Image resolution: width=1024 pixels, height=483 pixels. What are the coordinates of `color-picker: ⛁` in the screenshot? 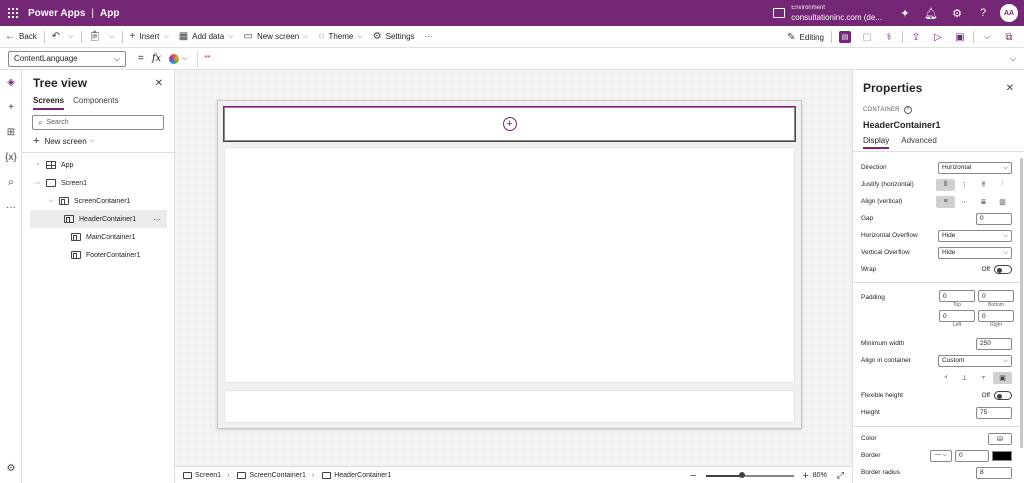 It's located at (1000, 438).